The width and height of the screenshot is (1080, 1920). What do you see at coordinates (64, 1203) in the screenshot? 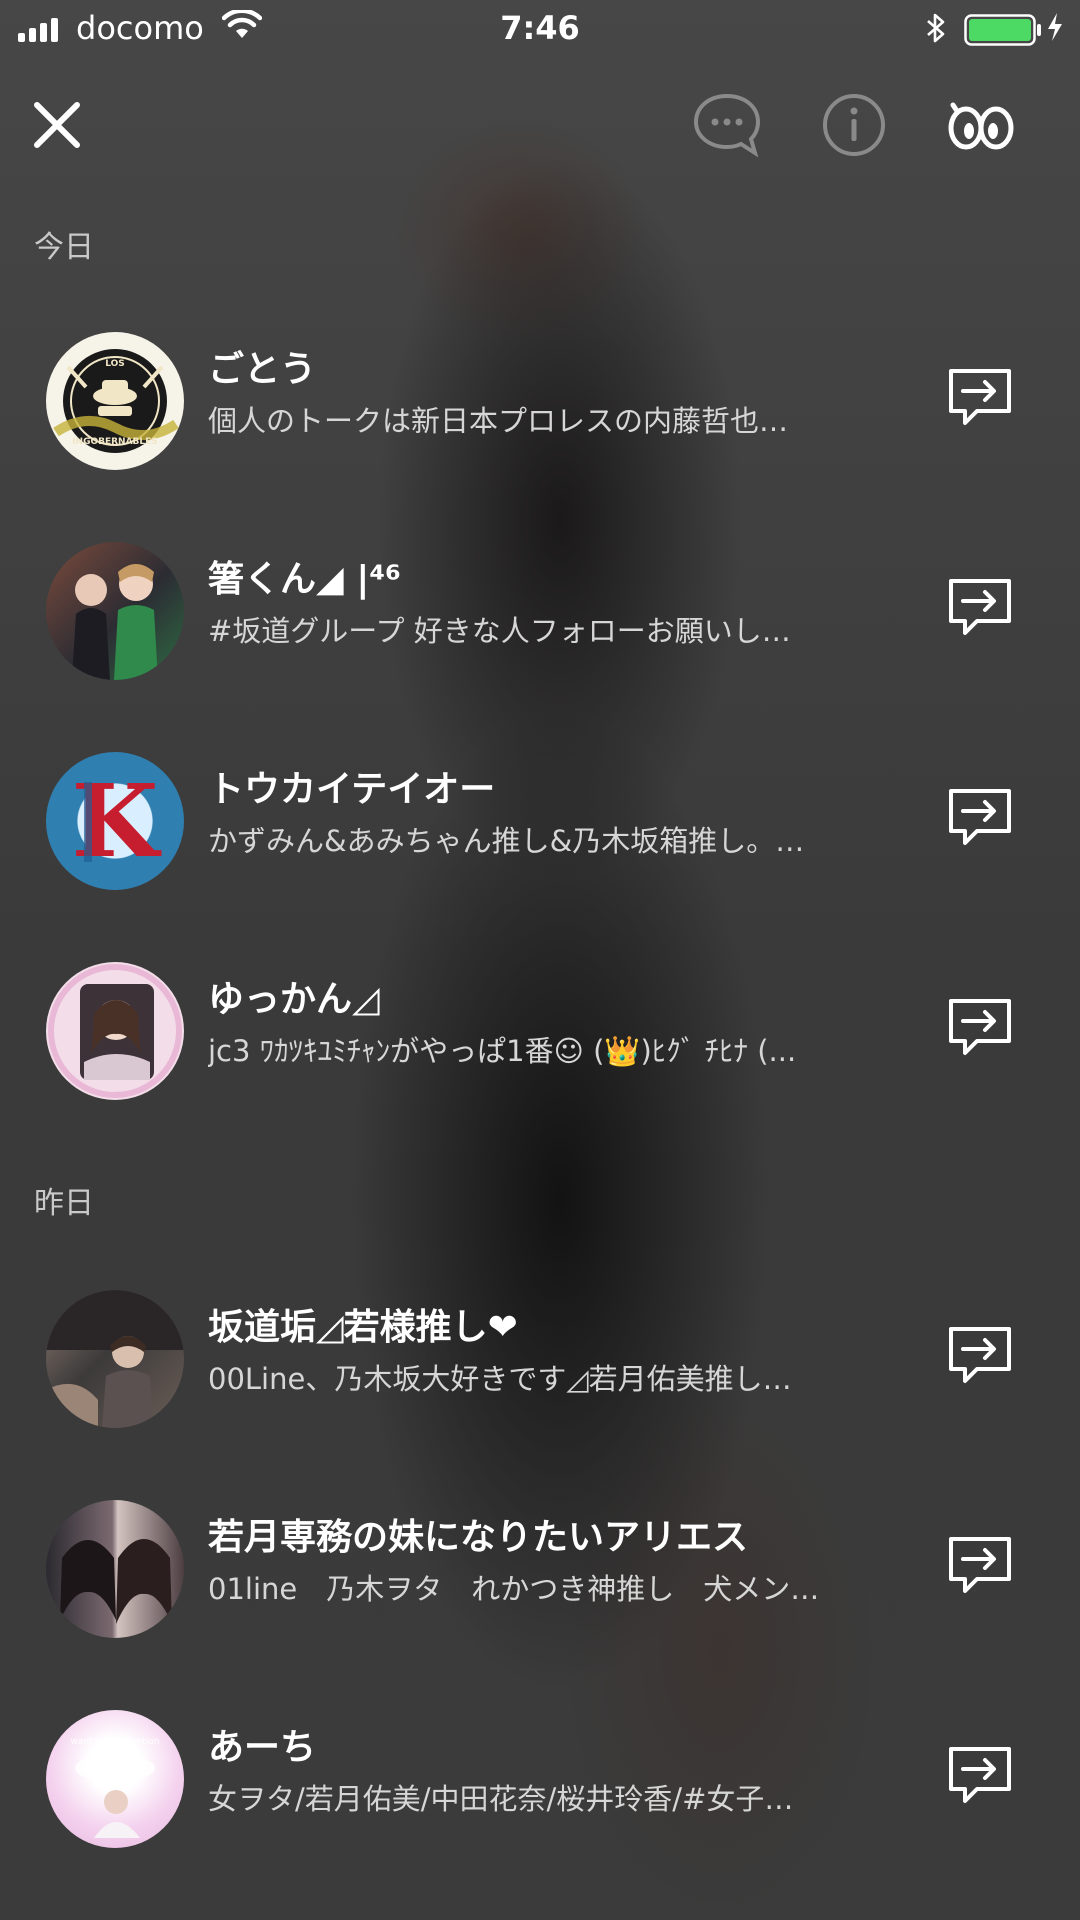
I see `section-label-yesterday: 昨日` at bounding box center [64, 1203].